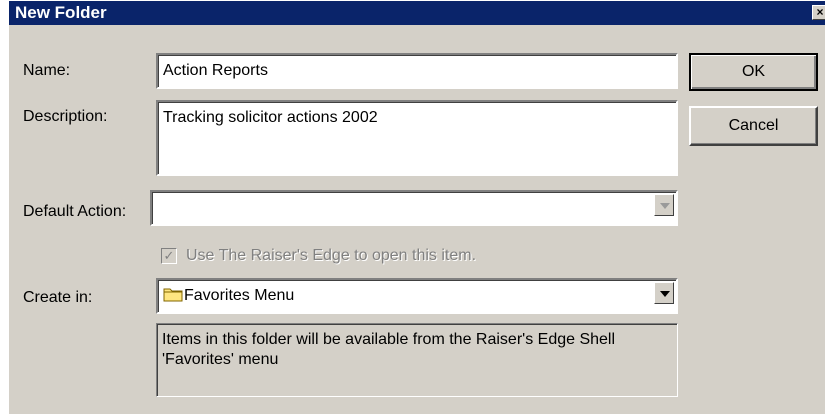  I want to click on cancel-button: Cancel, so click(753, 126).